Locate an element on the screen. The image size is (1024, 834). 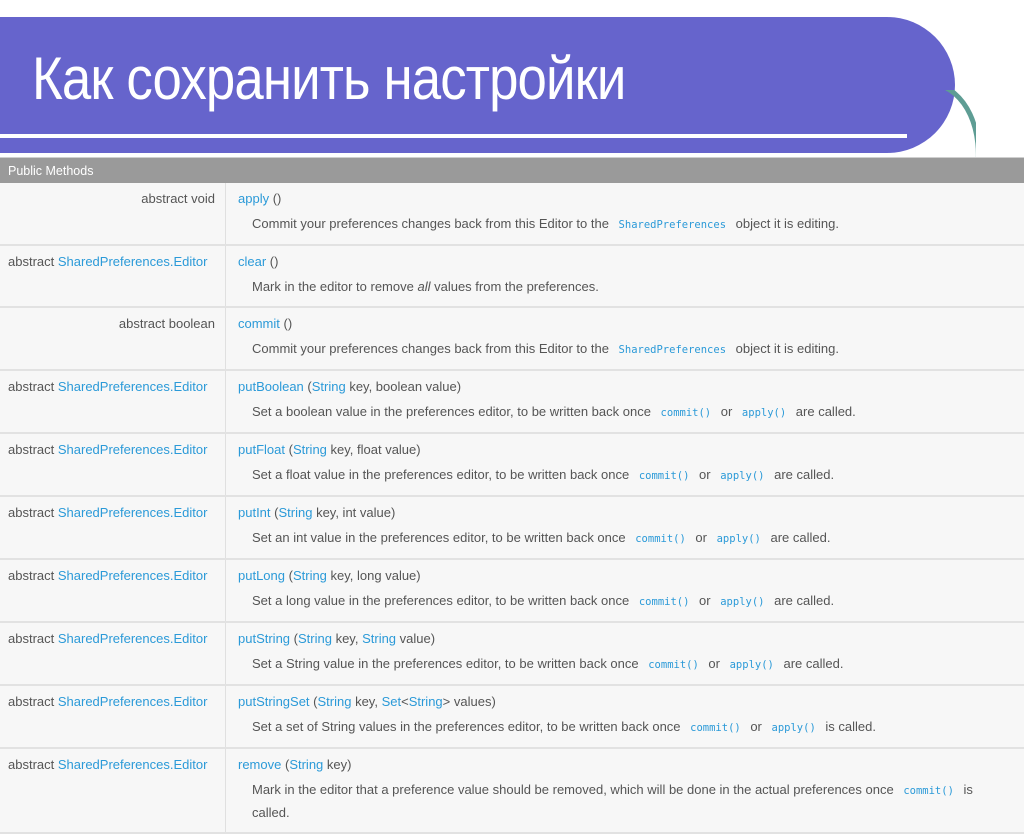
method-link: putInt is located at coordinates (254, 512).